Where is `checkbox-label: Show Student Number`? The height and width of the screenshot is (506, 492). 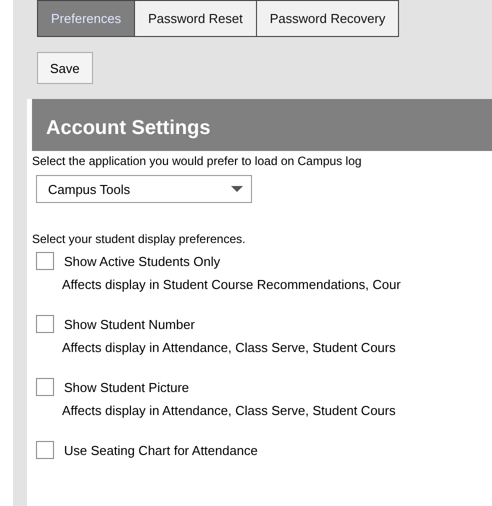
checkbox-label: Show Student Number is located at coordinates (129, 324).